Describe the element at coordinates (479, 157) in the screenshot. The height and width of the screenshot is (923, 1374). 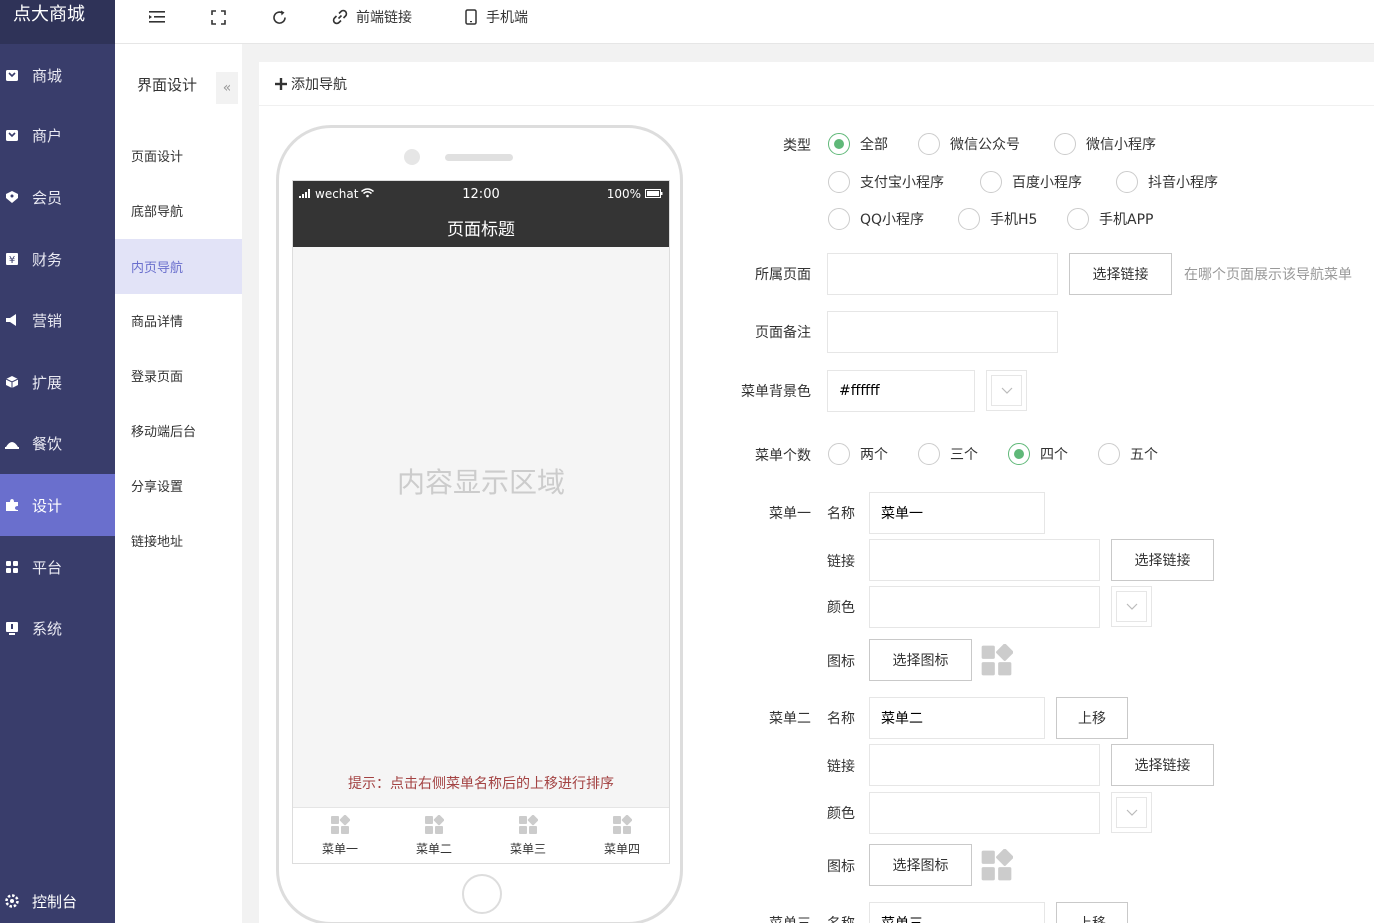
I see `phone-speaker` at that location.